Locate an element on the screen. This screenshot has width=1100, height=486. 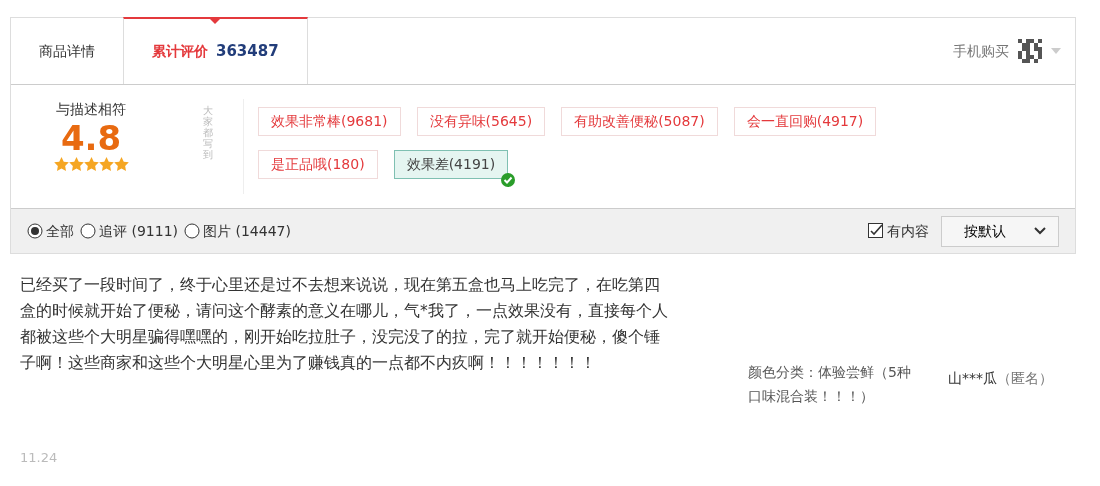
checkbox-icon is located at coordinates (876, 231).